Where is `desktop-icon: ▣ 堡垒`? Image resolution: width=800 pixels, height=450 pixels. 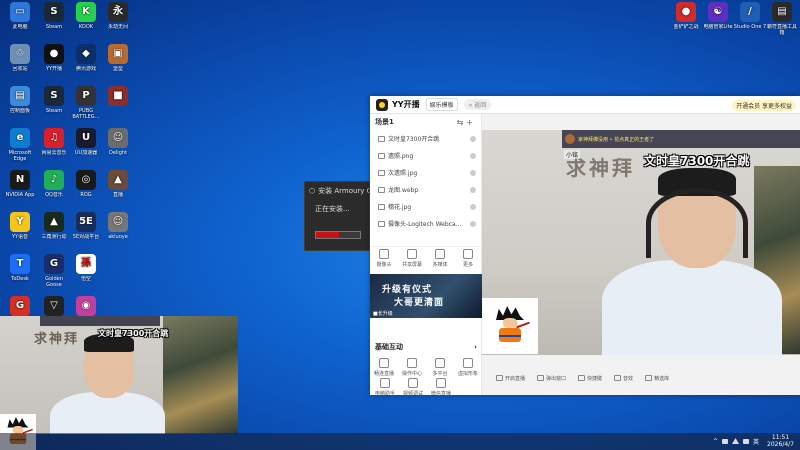 desktop-icon: ▣ 堡垒 is located at coordinates (118, 61).